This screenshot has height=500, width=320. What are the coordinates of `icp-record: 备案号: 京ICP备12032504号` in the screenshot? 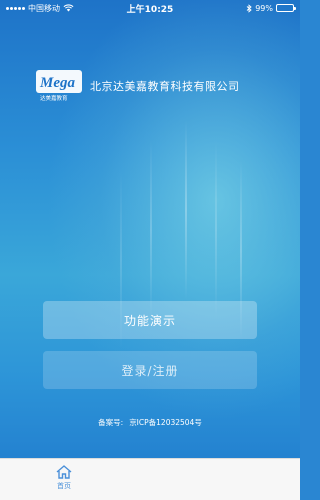 It's located at (150, 422).